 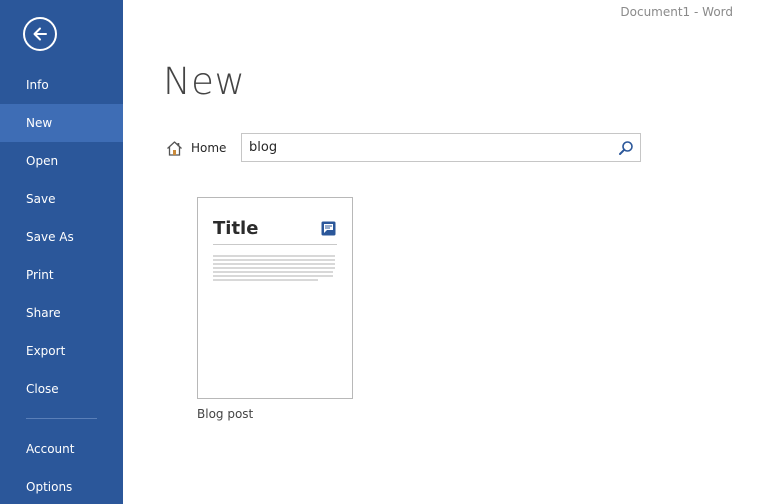 I want to click on nav-item-share: Share, so click(x=61, y=313).